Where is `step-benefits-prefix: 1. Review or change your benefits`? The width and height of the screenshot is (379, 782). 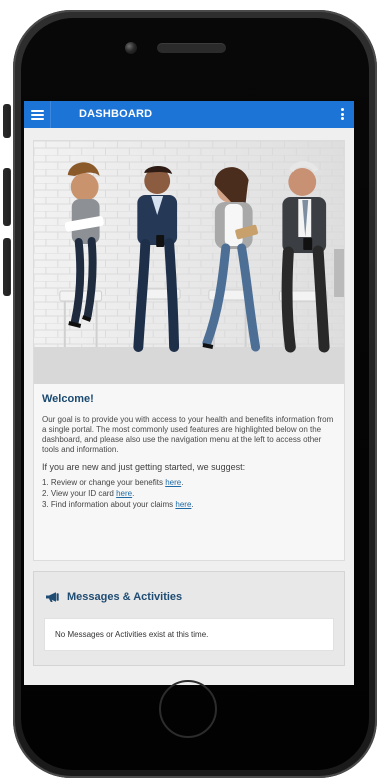
step-benefits-prefix: 1. Review or change your benefits is located at coordinates (104, 482).